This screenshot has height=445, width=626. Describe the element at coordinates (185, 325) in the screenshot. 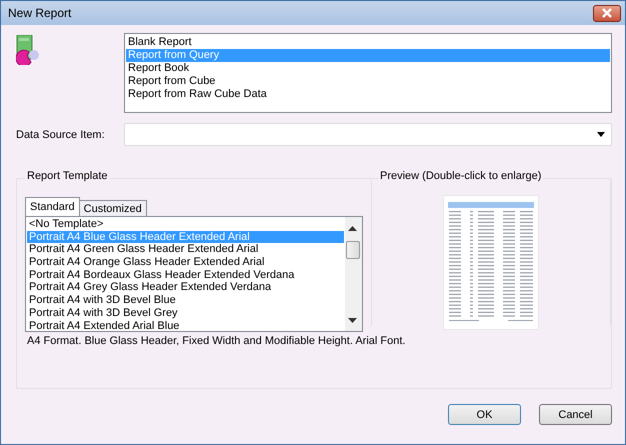

I see `template-item: Portrait A4 Extended Arial Blue` at that location.